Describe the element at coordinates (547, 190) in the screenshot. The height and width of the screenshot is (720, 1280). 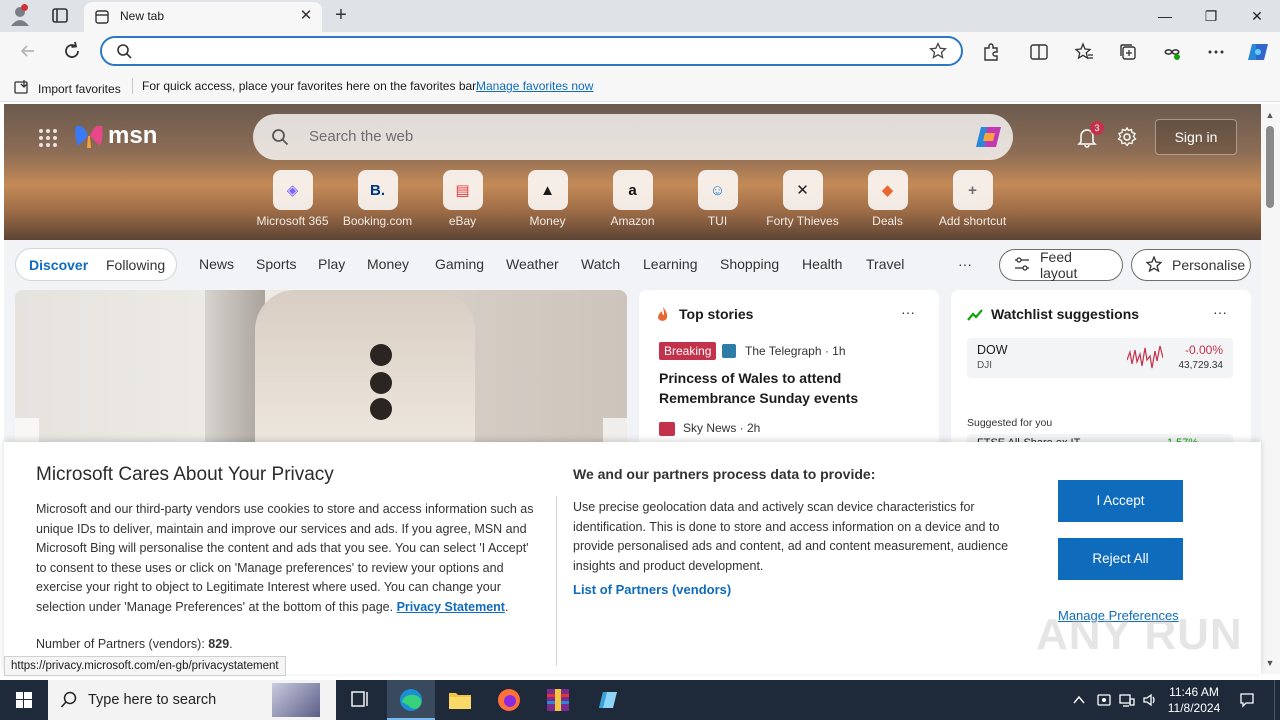
I see `shortcut-tile-icon: ▲` at that location.